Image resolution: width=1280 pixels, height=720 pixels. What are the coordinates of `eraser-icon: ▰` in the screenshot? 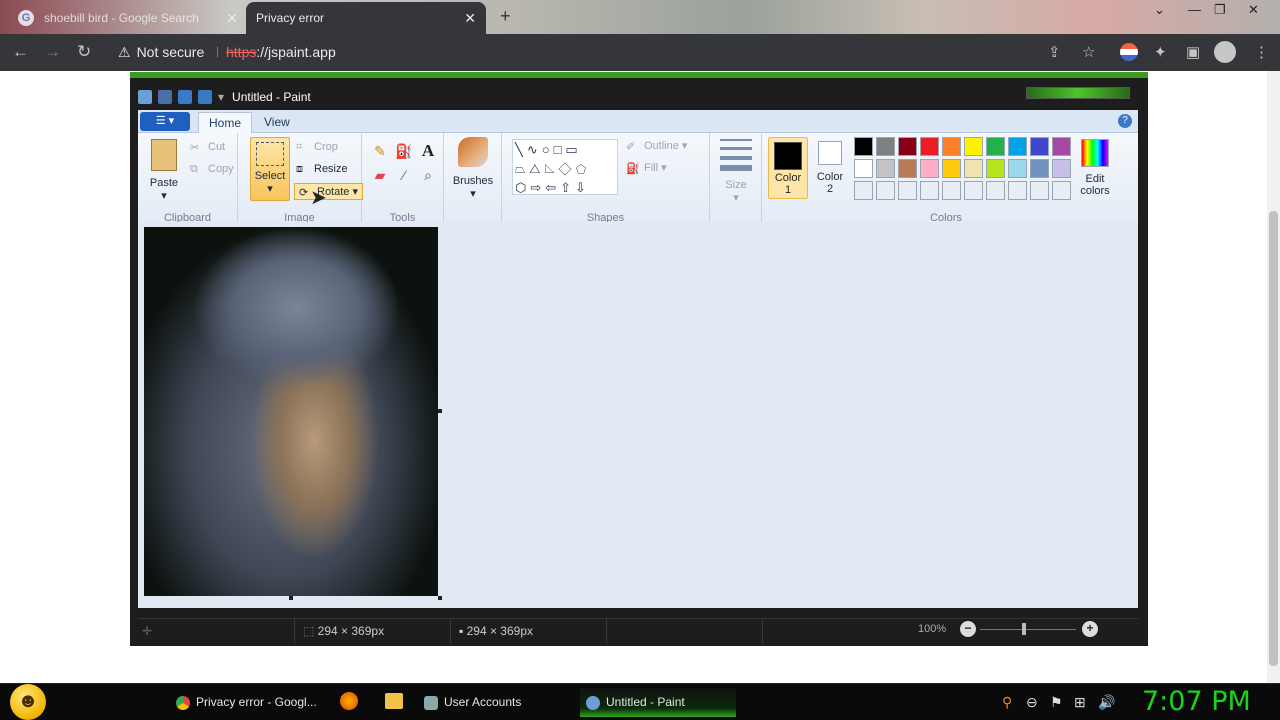 It's located at (380, 175).